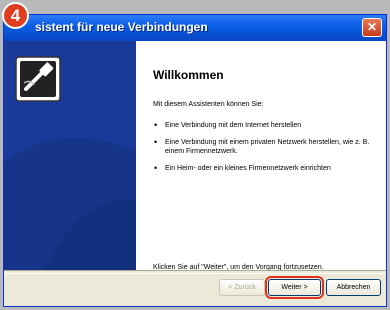  What do you see at coordinates (121, 27) in the screenshot?
I see `window-title: sistent für neue Verbindungen` at bounding box center [121, 27].